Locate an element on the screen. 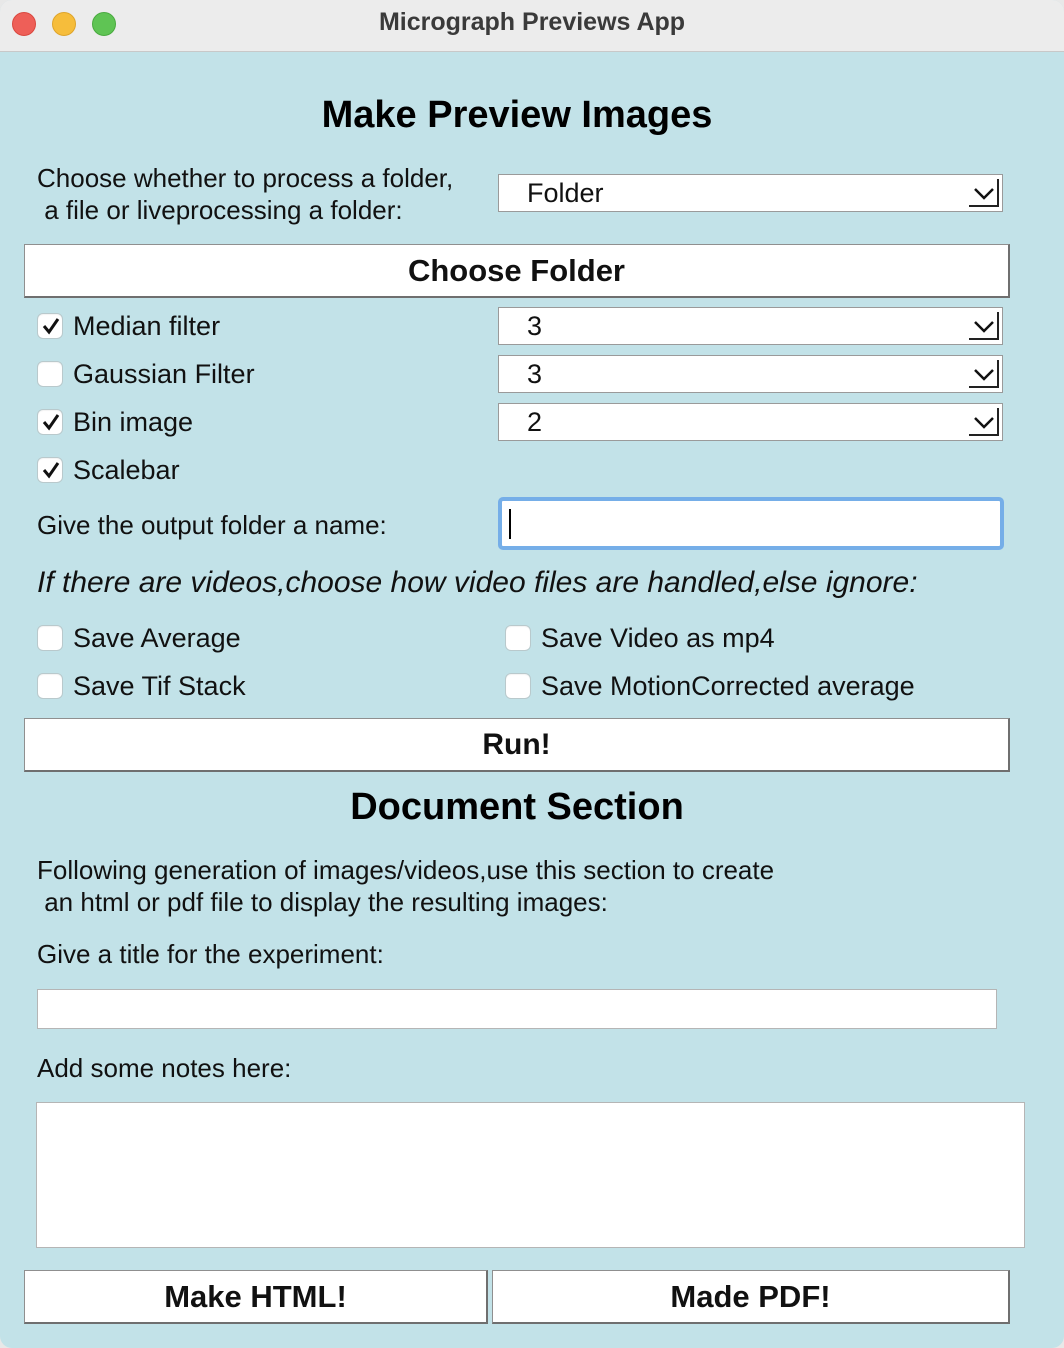 The height and width of the screenshot is (1348, 1064). mode-prompt-line-1: Choose whether to process a folder, is located at coordinates (245, 178).